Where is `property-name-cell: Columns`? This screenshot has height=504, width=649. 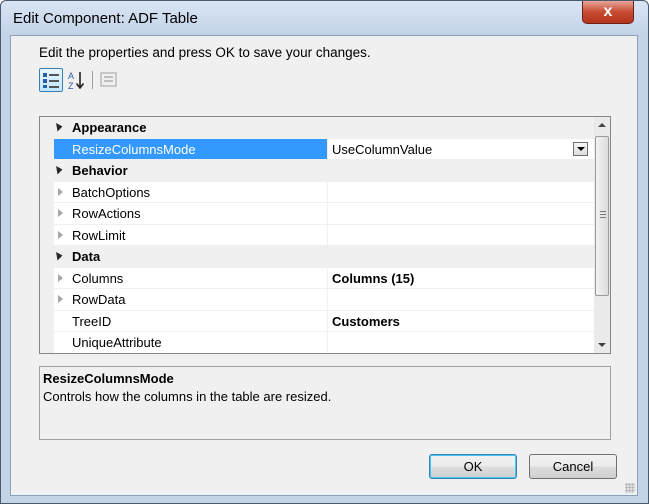 property-name-cell: Columns is located at coordinates (191, 278).